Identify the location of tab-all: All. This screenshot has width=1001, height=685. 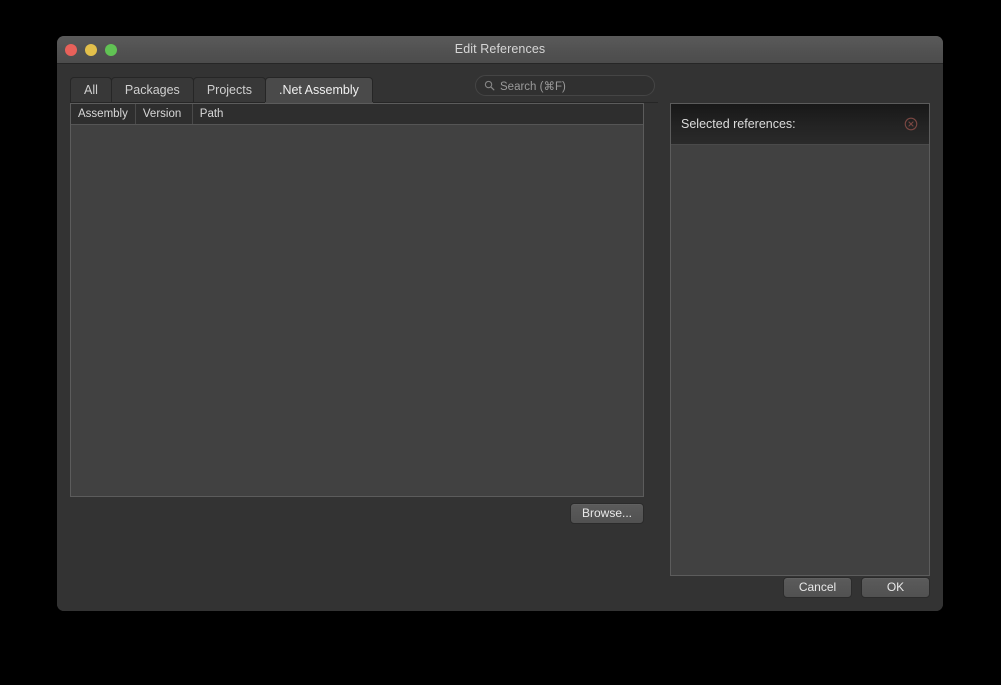
(91, 89).